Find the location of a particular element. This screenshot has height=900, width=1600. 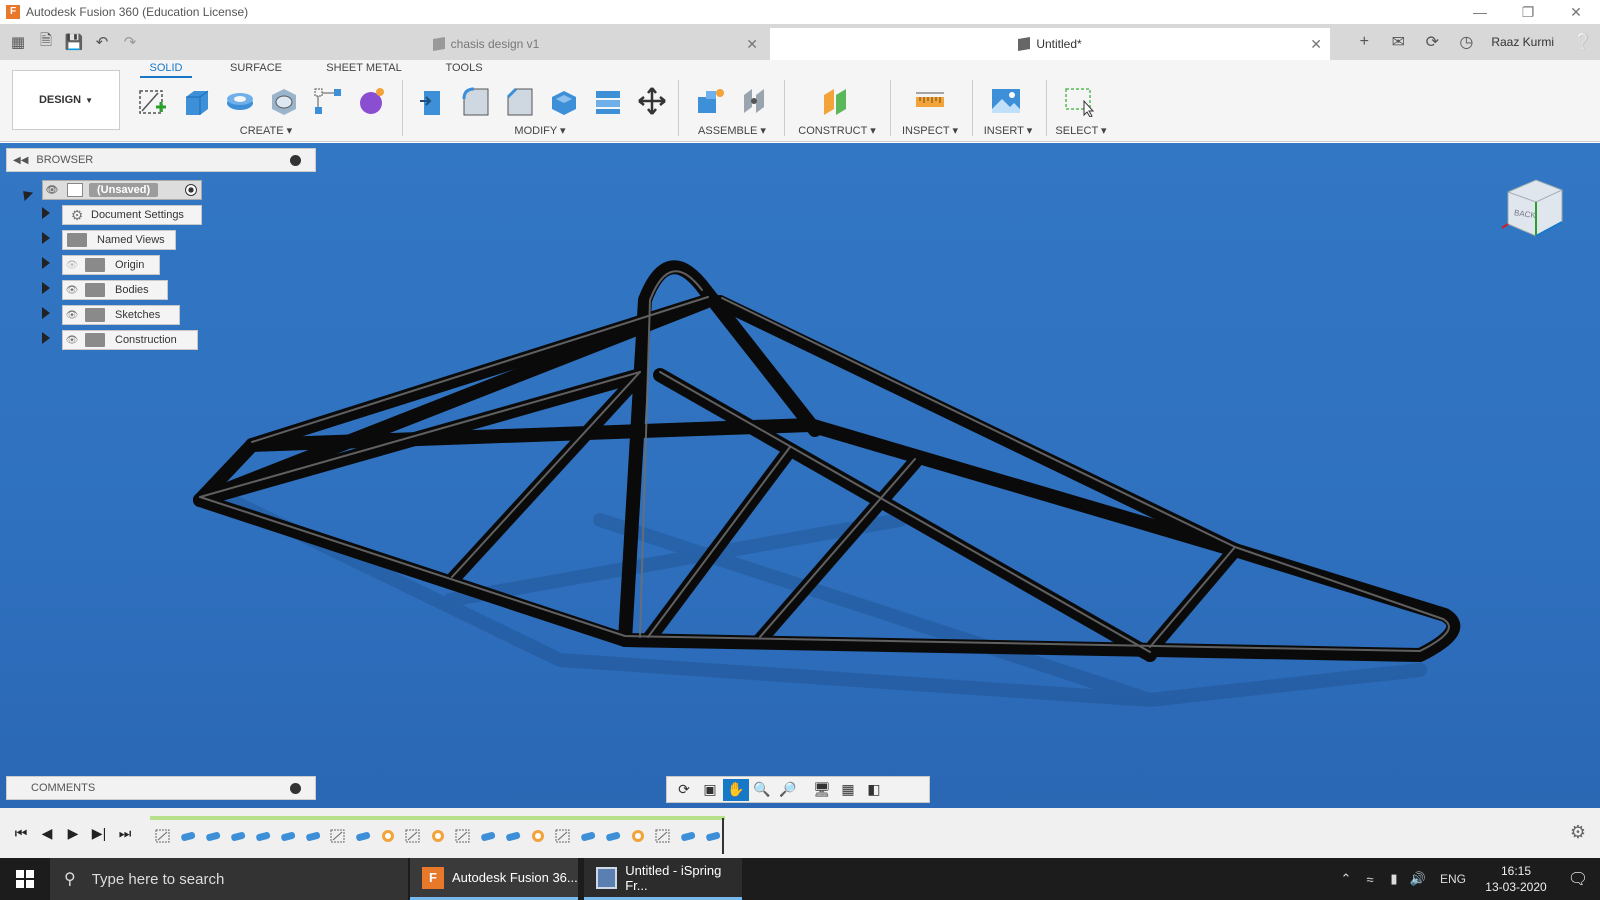

revolve-icon is located at coordinates (240, 101).